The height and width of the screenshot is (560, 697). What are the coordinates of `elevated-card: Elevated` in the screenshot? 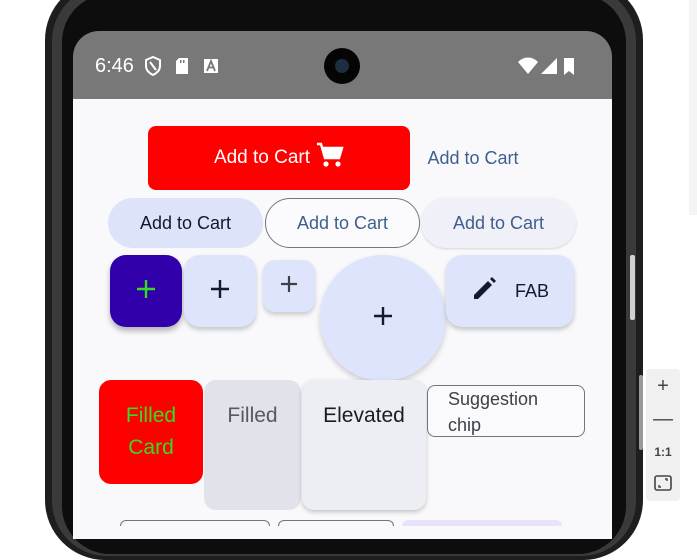 It's located at (364, 445).